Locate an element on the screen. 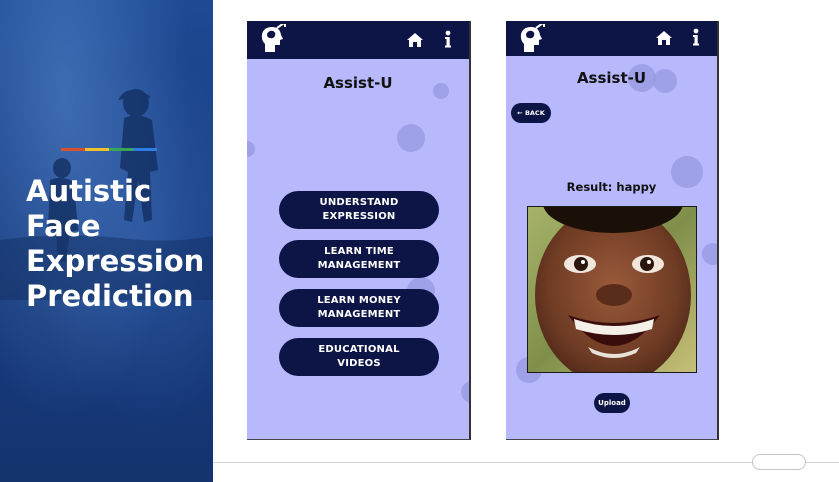  accent-yellow is located at coordinates (97, 149).